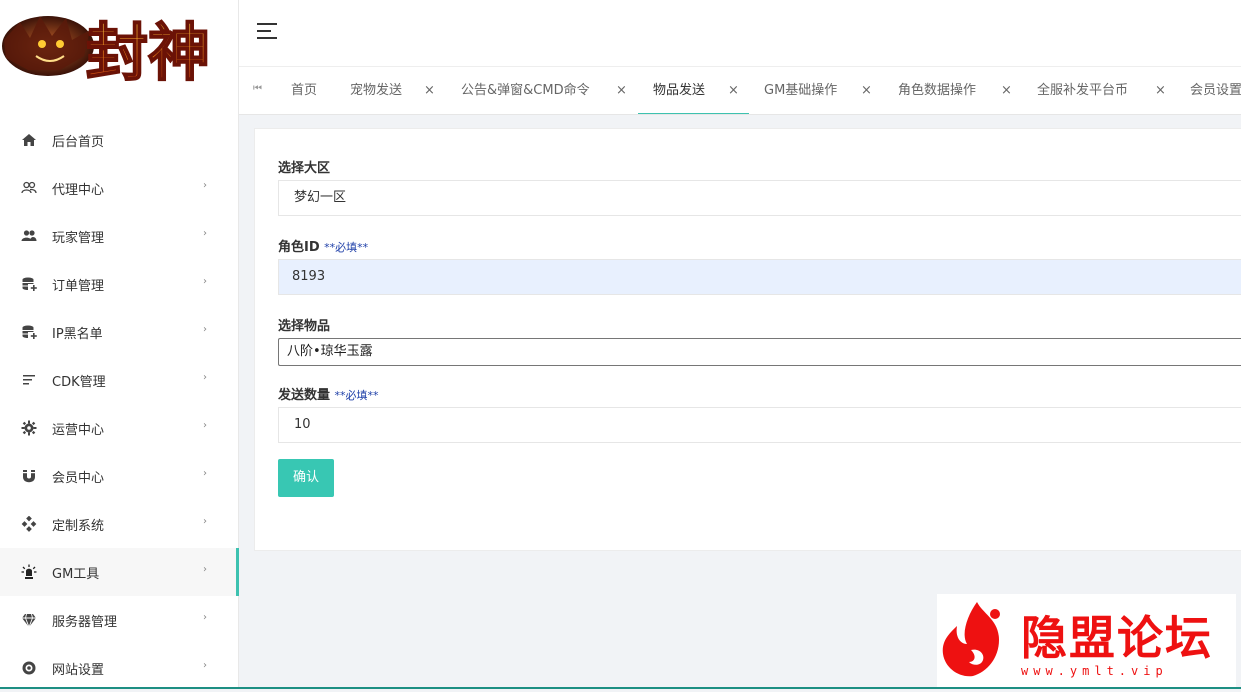 This screenshot has height=692, width=1241. I want to click on tab-label: 宠物发送, so click(376, 90).